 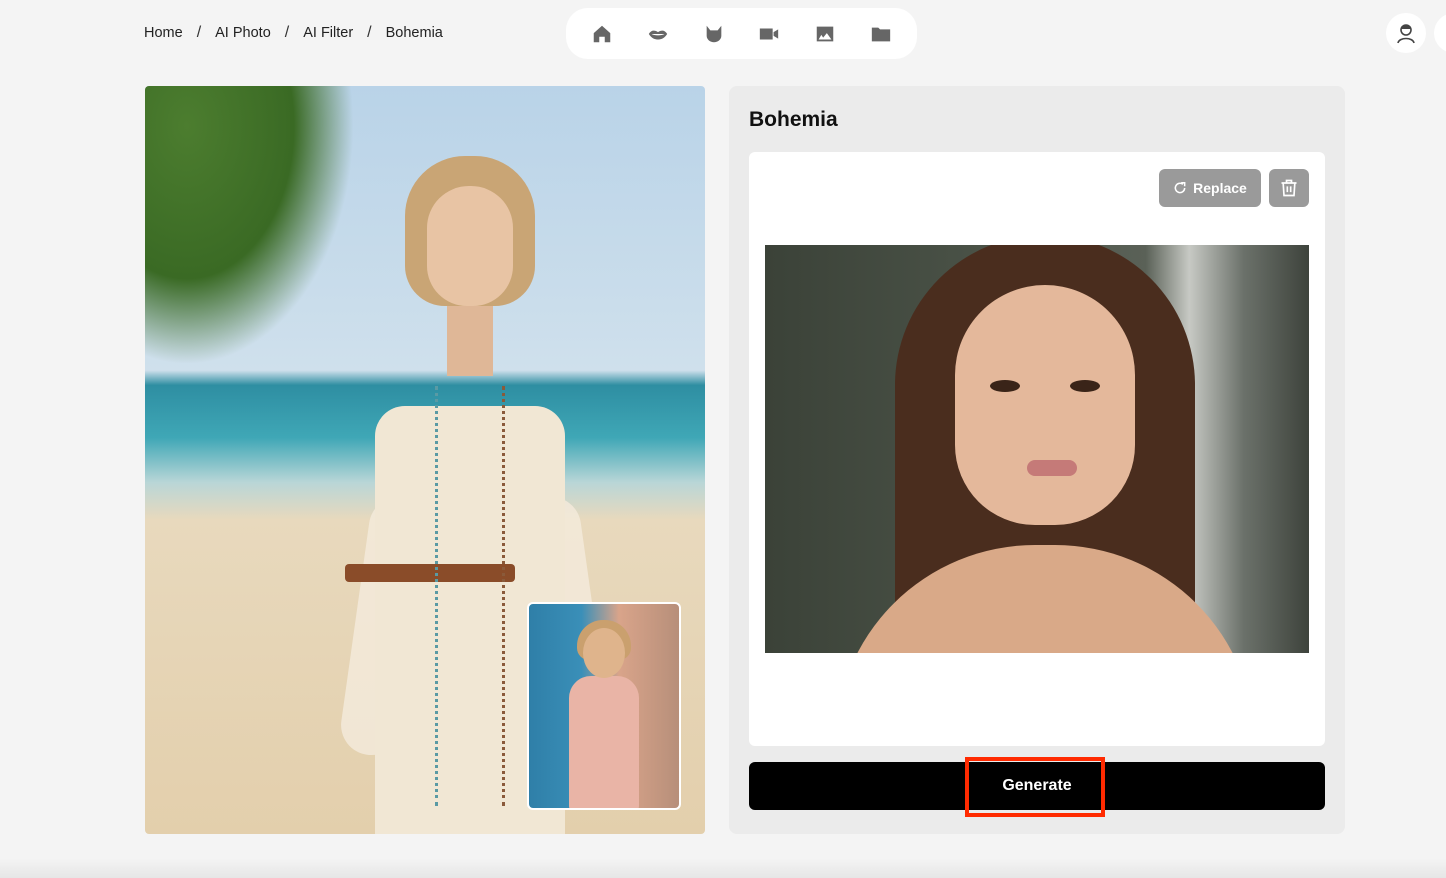 I want to click on home-icon, so click(x=602, y=33).